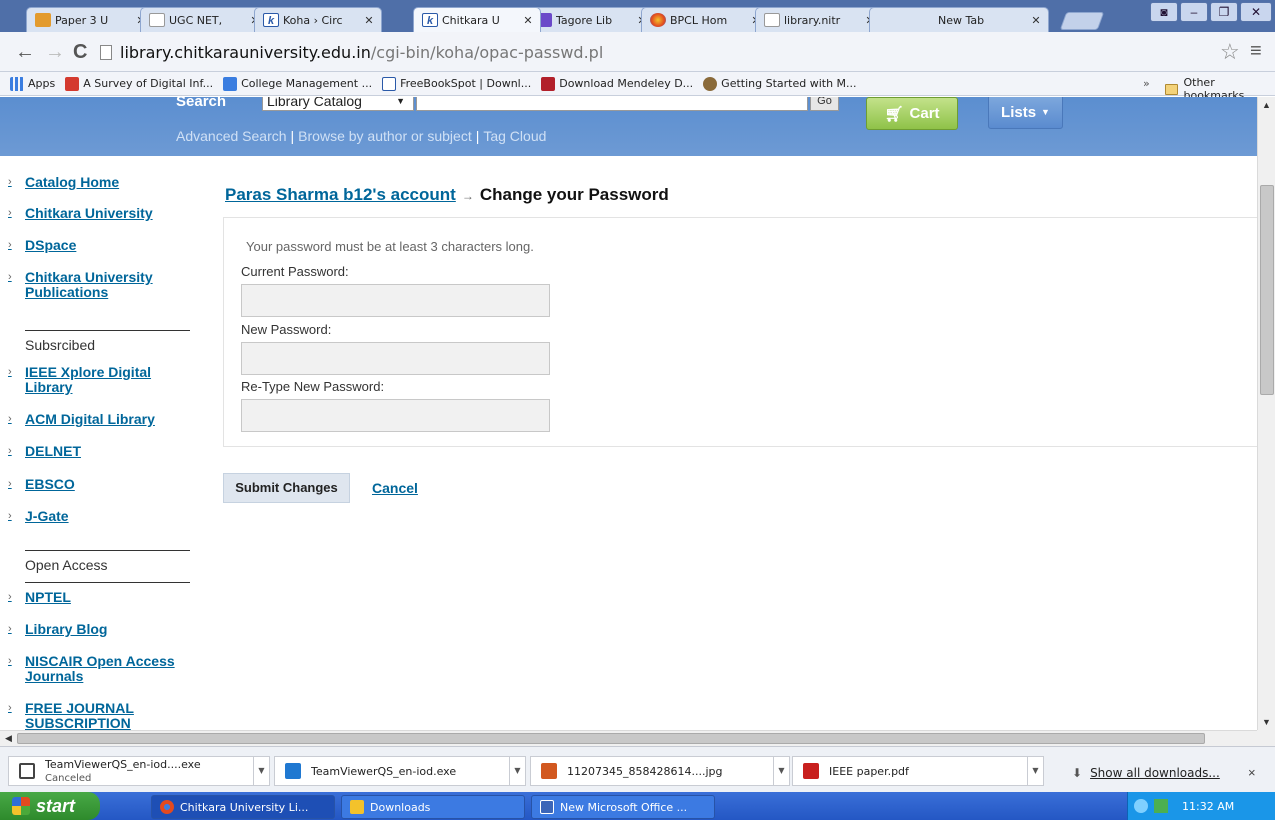  I want to click on advanced-search-link: Advanced Search, so click(231, 136).